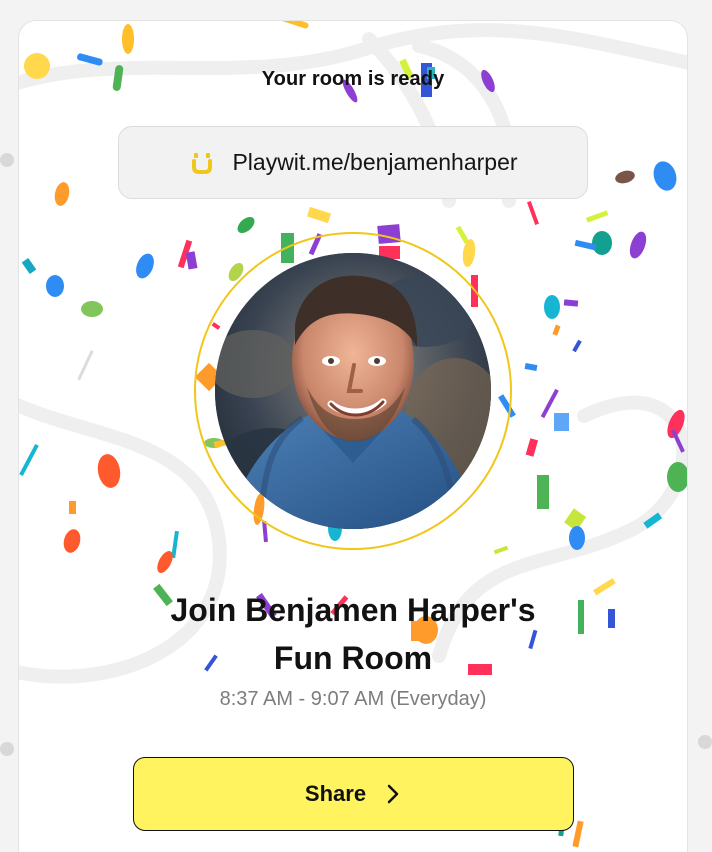 The width and height of the screenshot is (712, 852). I want to click on room-ready-title: Your room is ready, so click(353, 79).